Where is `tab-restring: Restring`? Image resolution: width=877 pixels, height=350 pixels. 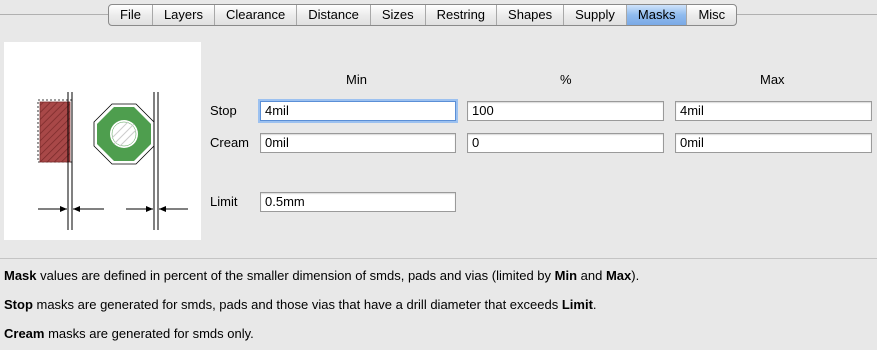
tab-restring: Restring is located at coordinates (460, 15).